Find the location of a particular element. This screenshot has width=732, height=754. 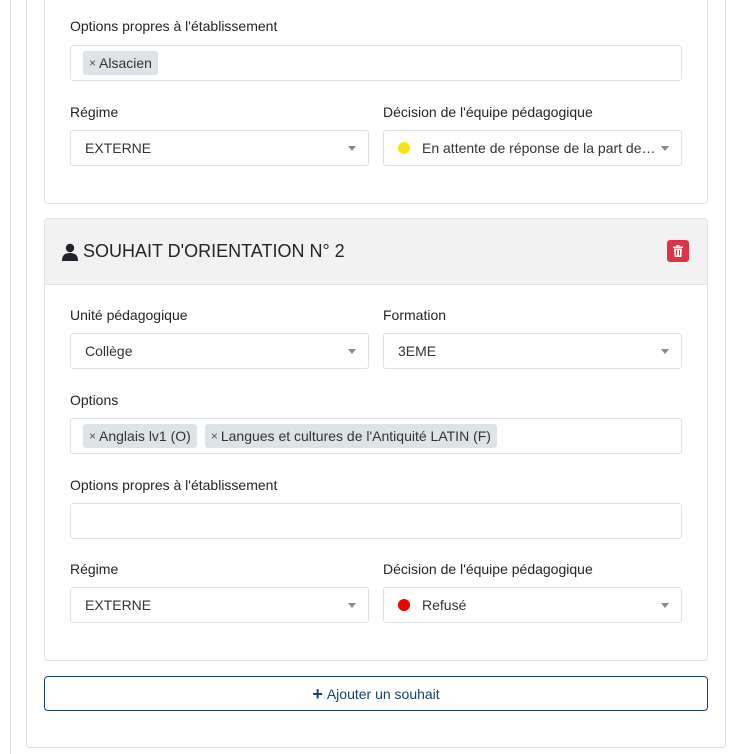

unite-label: Unité pédagogique is located at coordinates (129, 315).